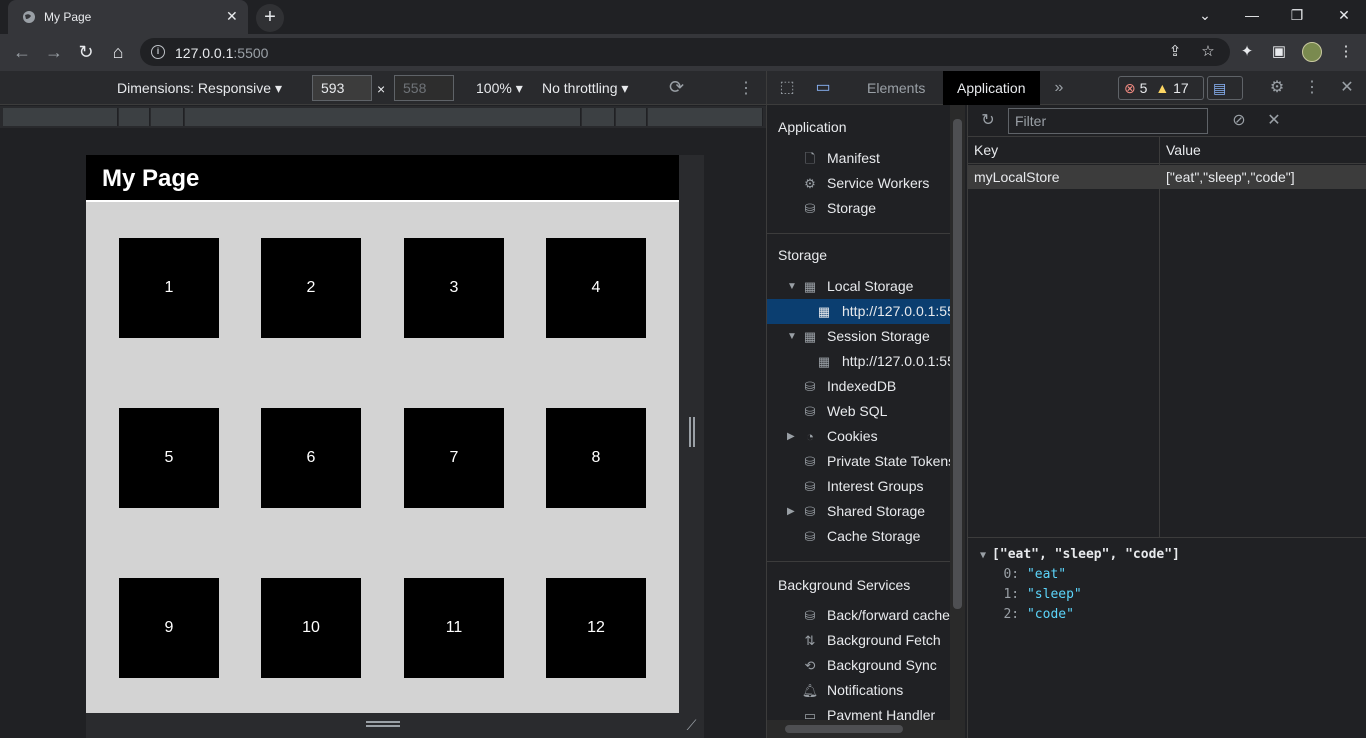 This screenshot has height=738, width=1366. What do you see at coordinates (454, 288) in the screenshot?
I see `grid-box: 3` at bounding box center [454, 288].